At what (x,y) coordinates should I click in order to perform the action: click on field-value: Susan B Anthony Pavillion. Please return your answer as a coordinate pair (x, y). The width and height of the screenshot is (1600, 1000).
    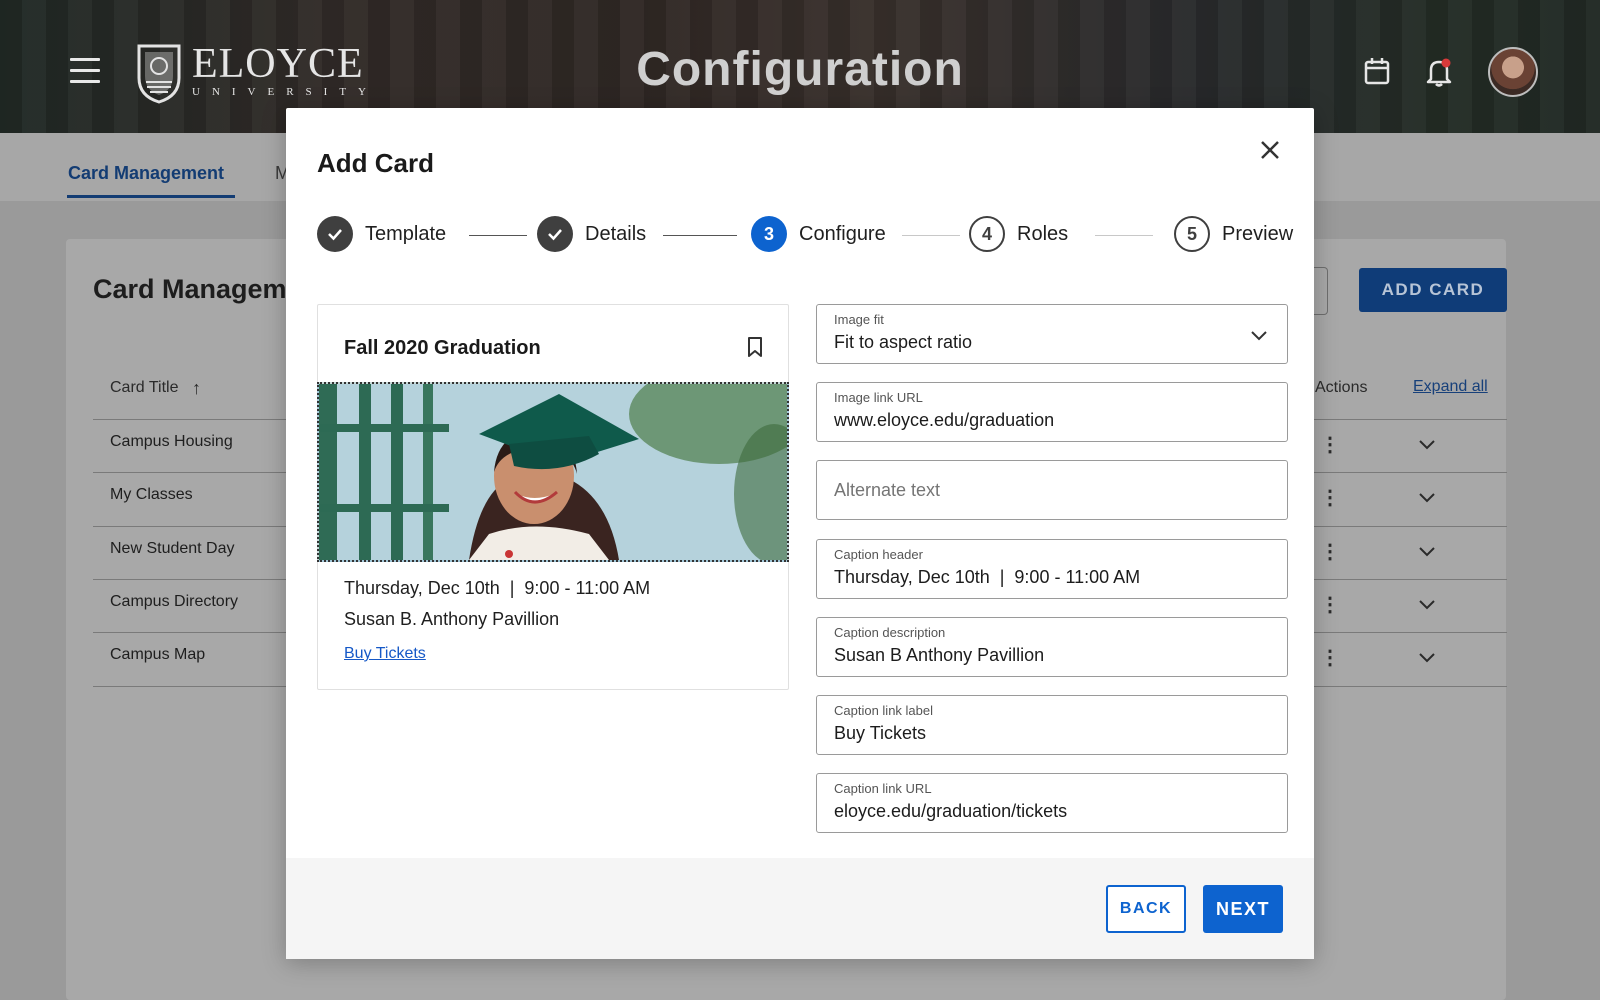
    Looking at the image, I should click on (939, 655).